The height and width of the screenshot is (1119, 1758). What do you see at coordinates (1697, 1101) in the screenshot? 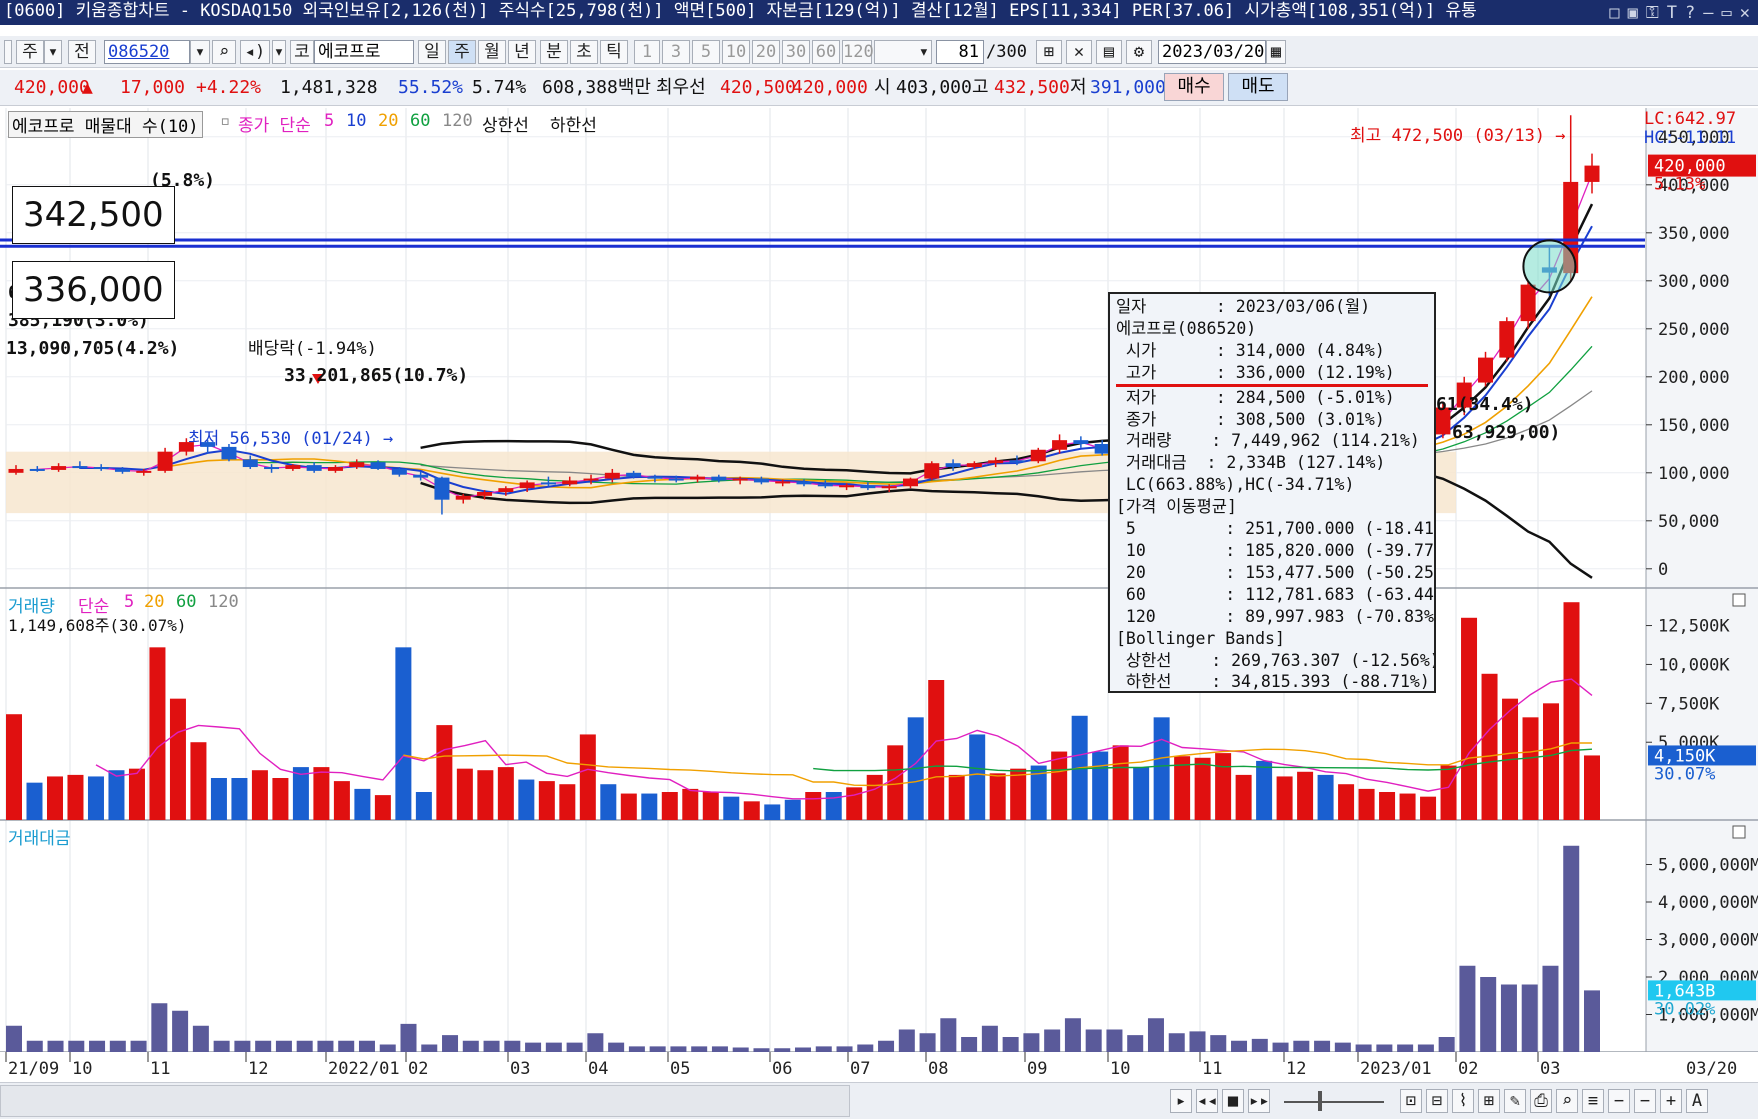
I see `font-size-icon: A` at bounding box center [1697, 1101].